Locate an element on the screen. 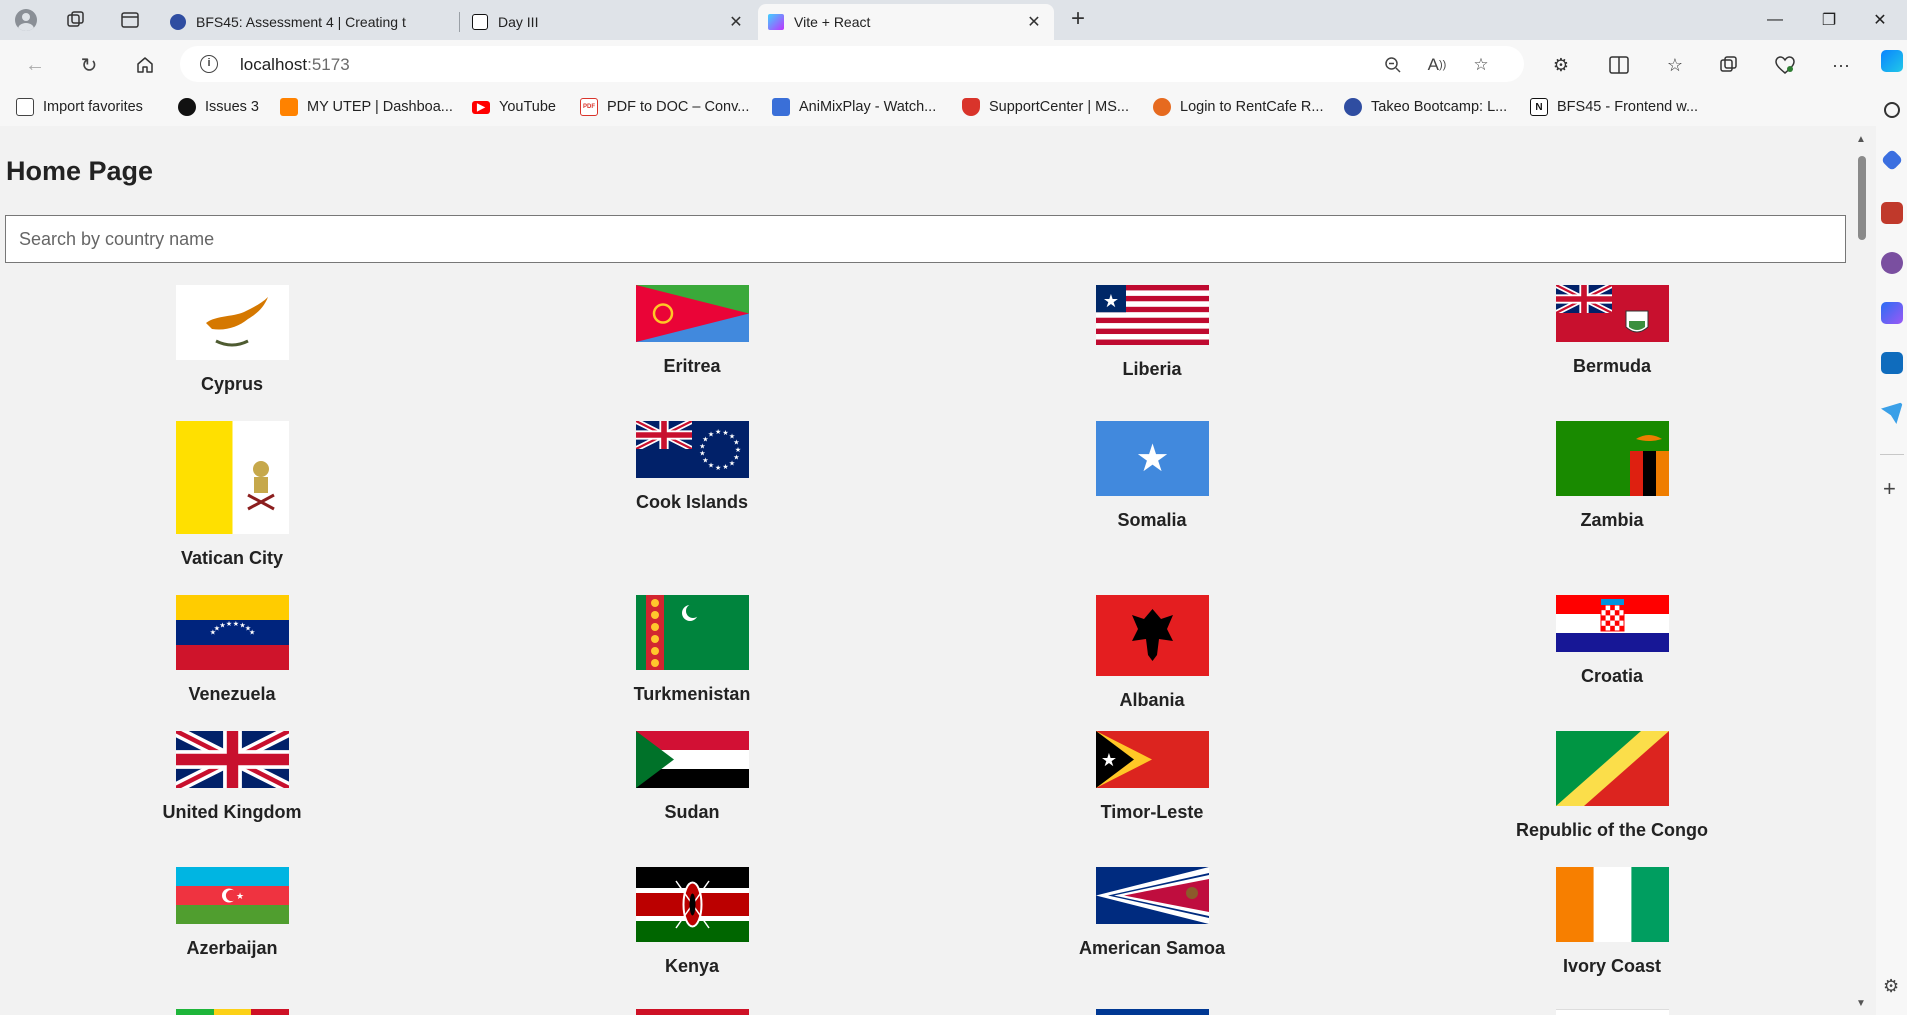 This screenshot has width=1907, height=1015. favorites-icon: ☆ is located at coordinates (1675, 65).